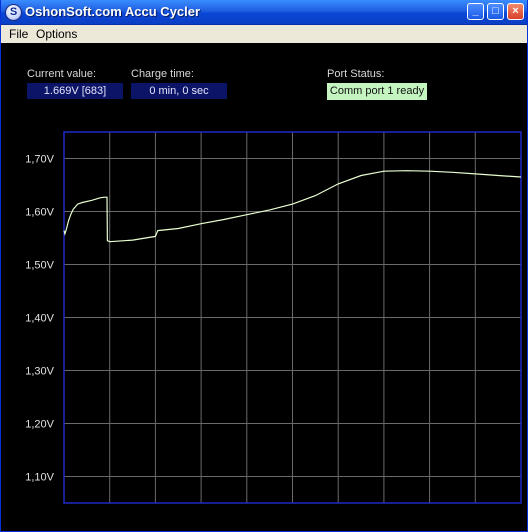 This screenshot has width=528, height=532. I want to click on y-tick-label: 1,60V, so click(39, 213).